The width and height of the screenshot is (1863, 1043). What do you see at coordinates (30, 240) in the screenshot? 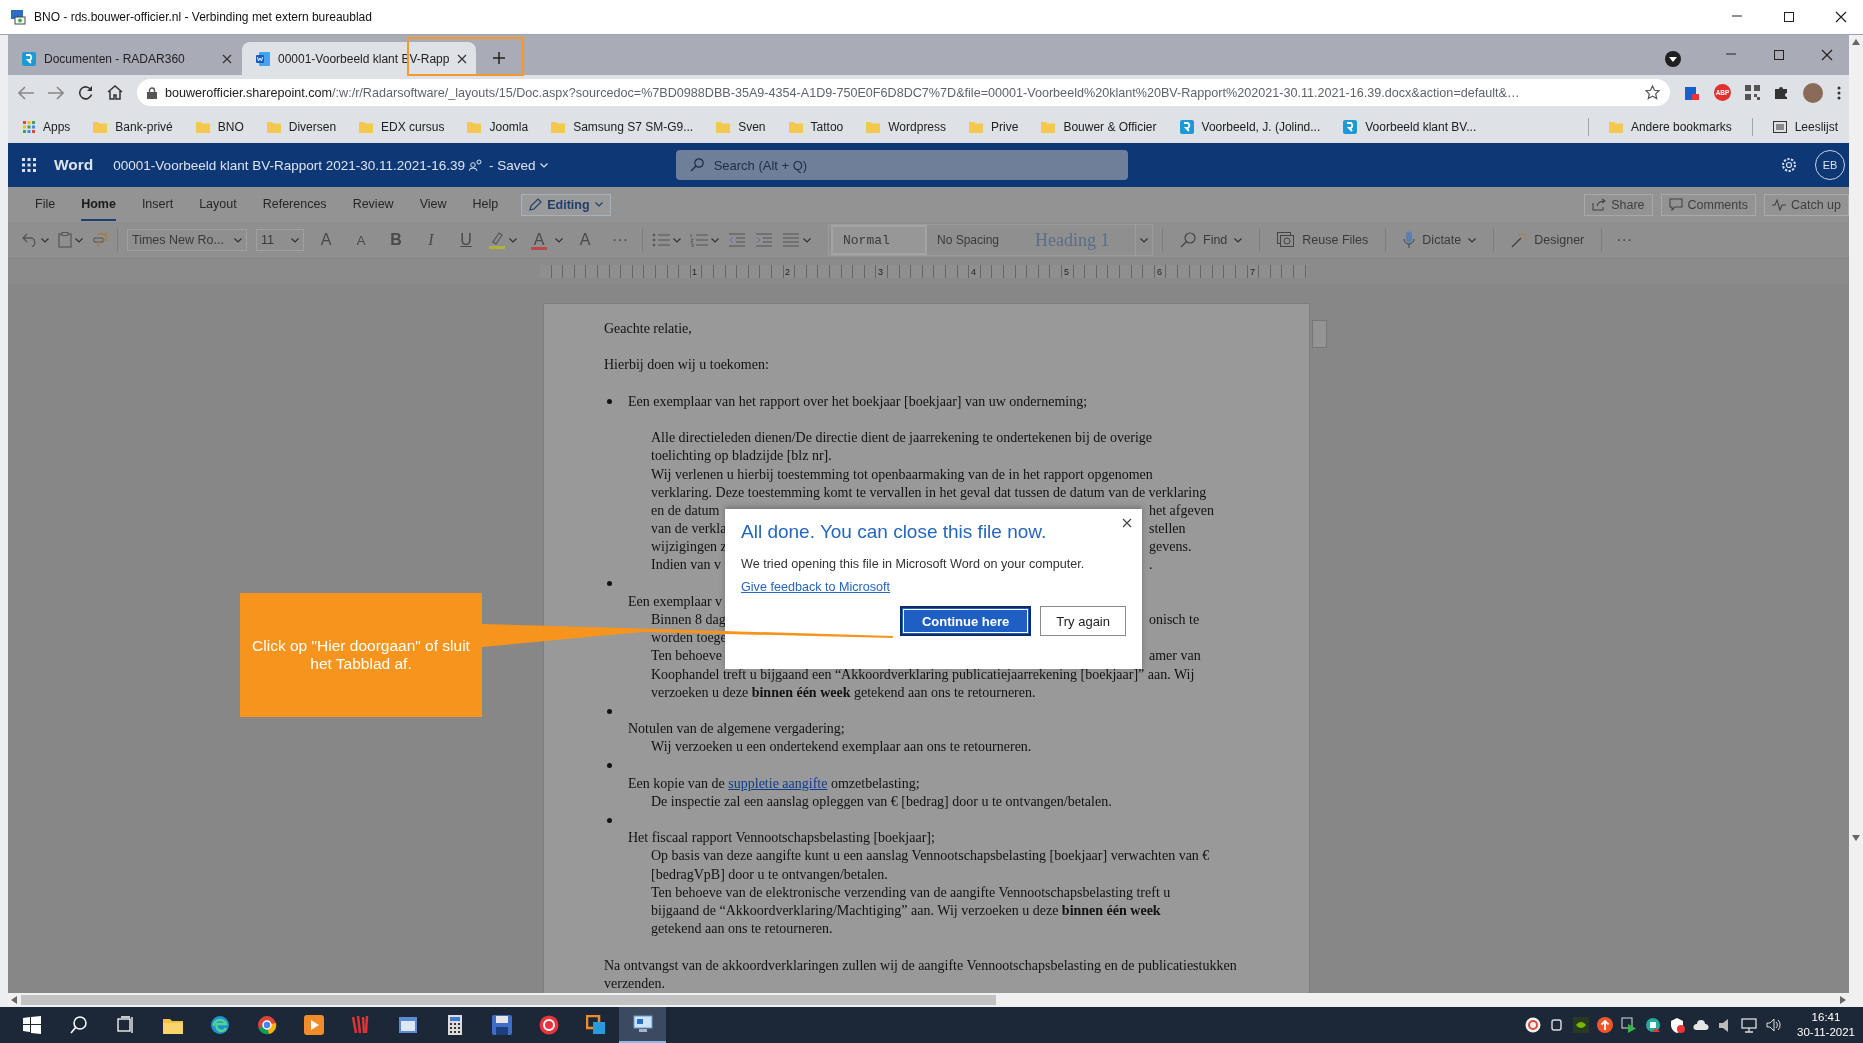
I see `undo-icon` at bounding box center [30, 240].